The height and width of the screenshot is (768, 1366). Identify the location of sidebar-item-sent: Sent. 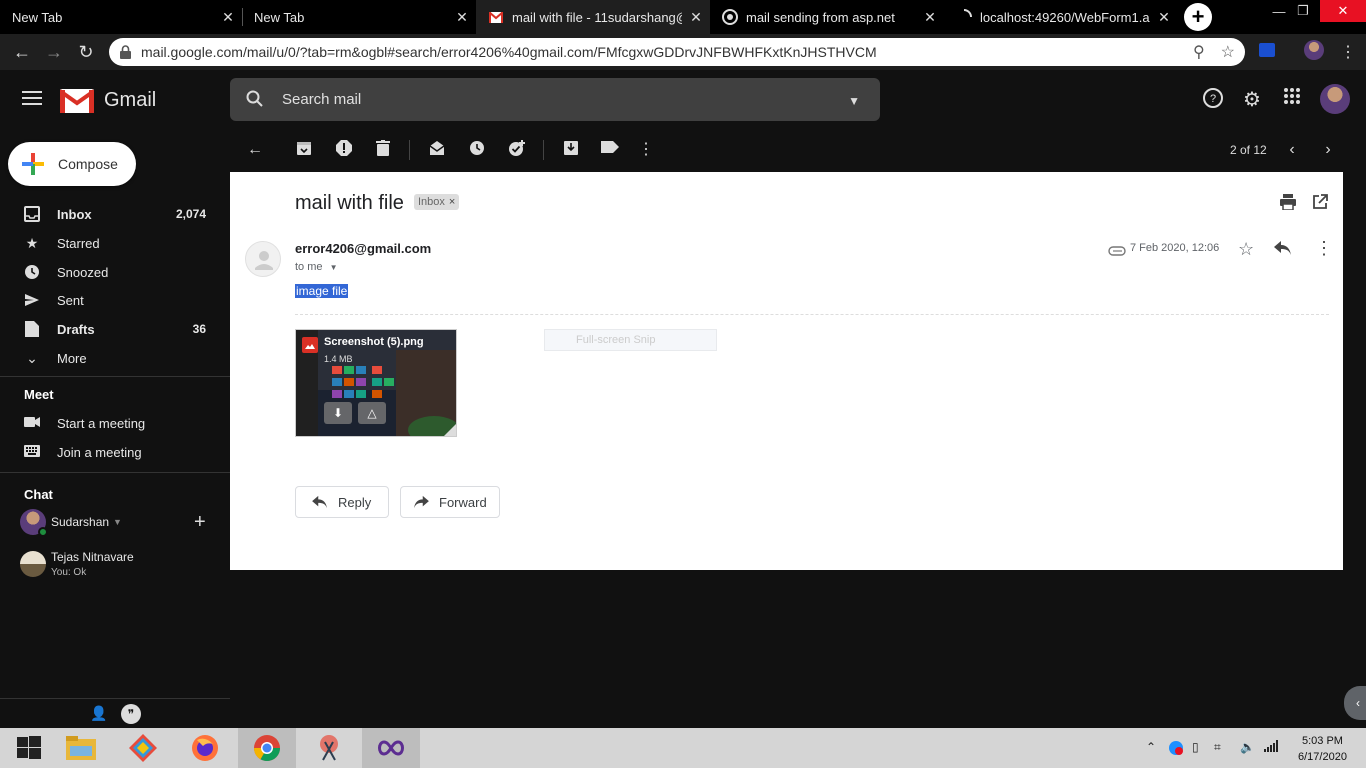
(115, 300).